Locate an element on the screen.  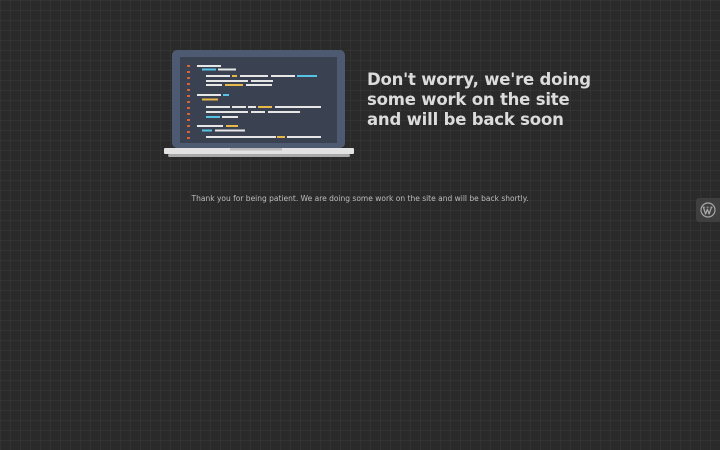
wordpress-logo-icon is located at coordinates (708, 210).